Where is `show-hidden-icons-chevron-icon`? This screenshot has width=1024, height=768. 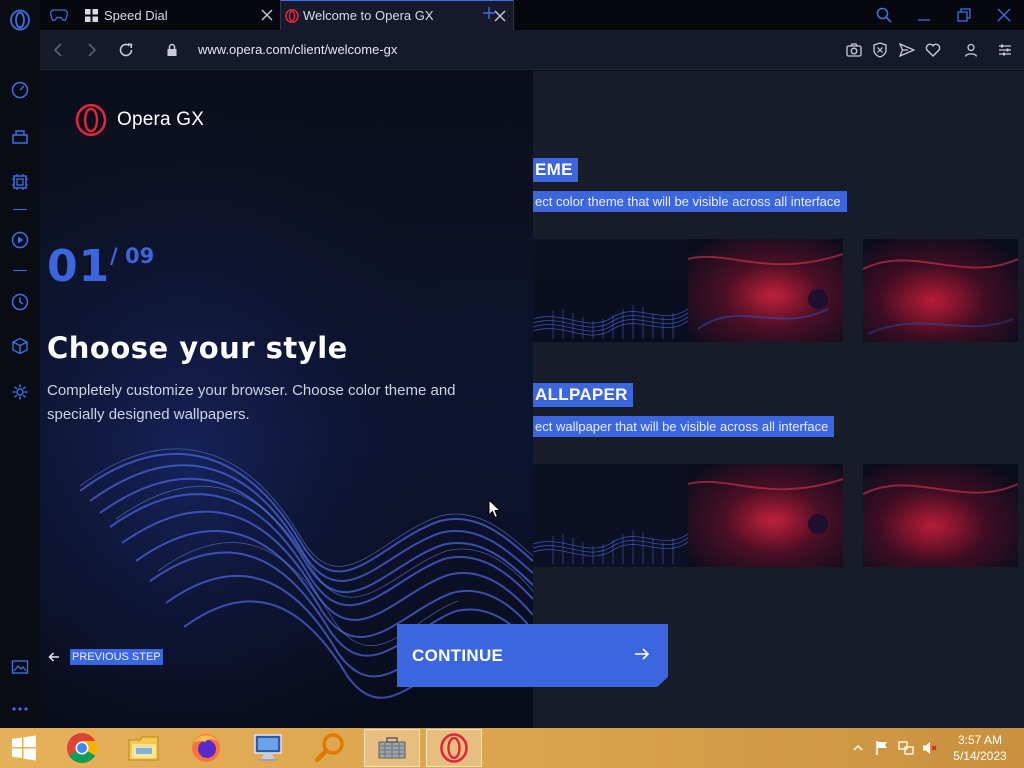
show-hidden-icons-chevron-icon is located at coordinates (858, 748).